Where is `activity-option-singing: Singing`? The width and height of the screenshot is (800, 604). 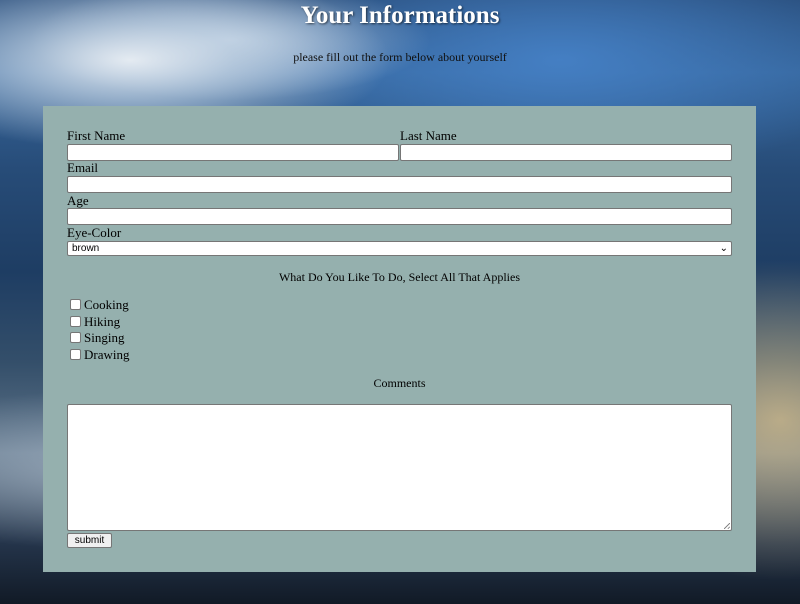
activity-option-singing: Singing is located at coordinates (97, 337).